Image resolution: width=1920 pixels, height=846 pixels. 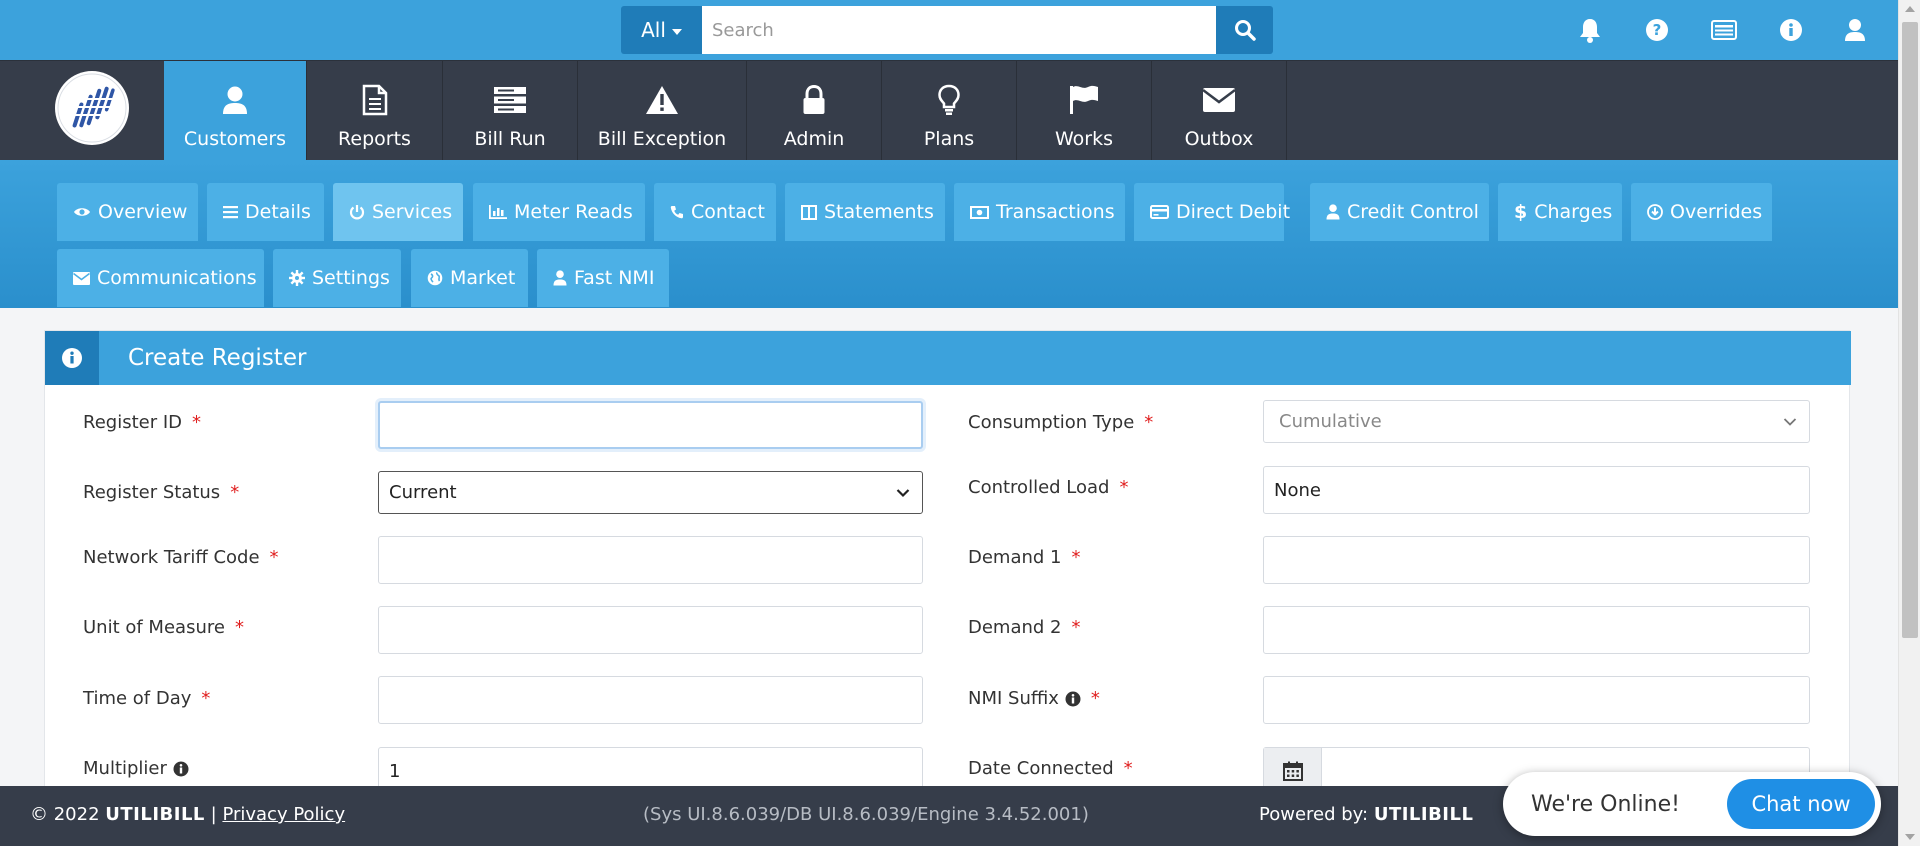 I want to click on tab-services-label: Services, so click(x=412, y=212).